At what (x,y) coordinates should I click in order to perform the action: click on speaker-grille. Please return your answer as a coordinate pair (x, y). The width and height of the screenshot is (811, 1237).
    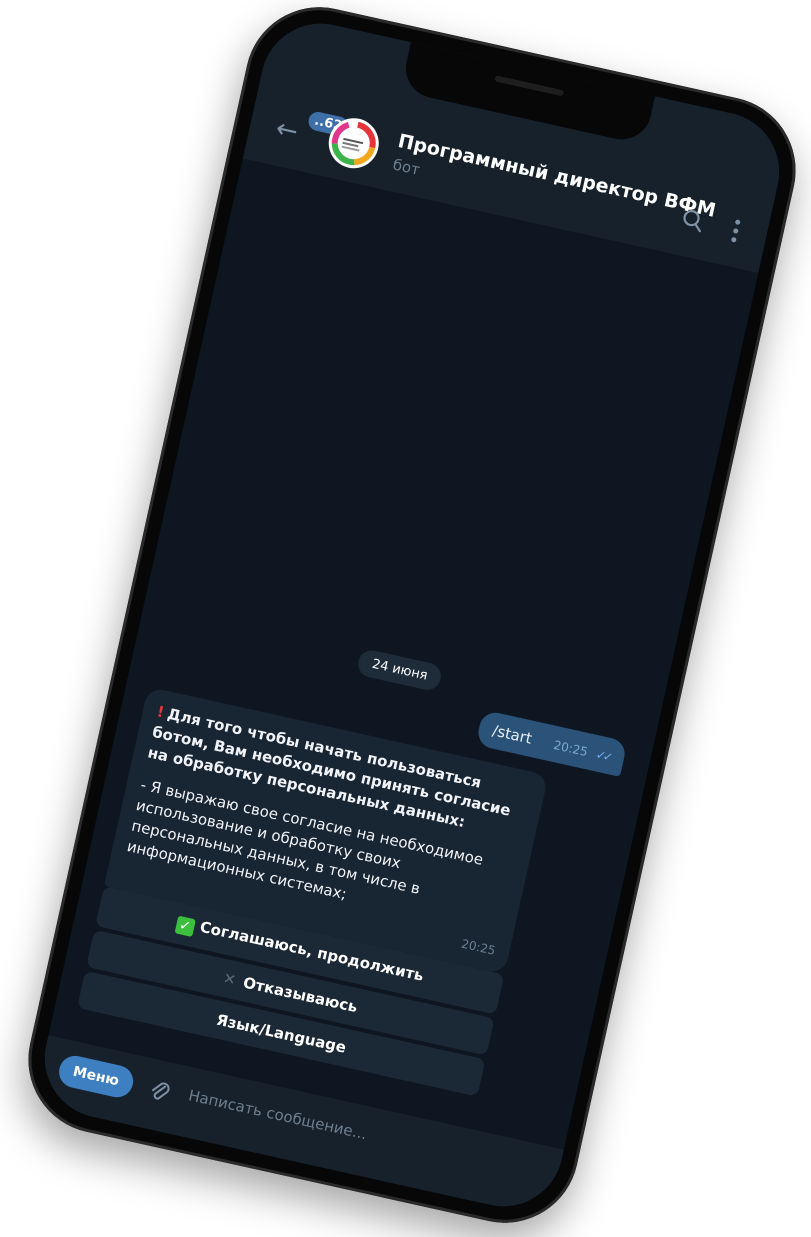
    Looking at the image, I should click on (529, 86).